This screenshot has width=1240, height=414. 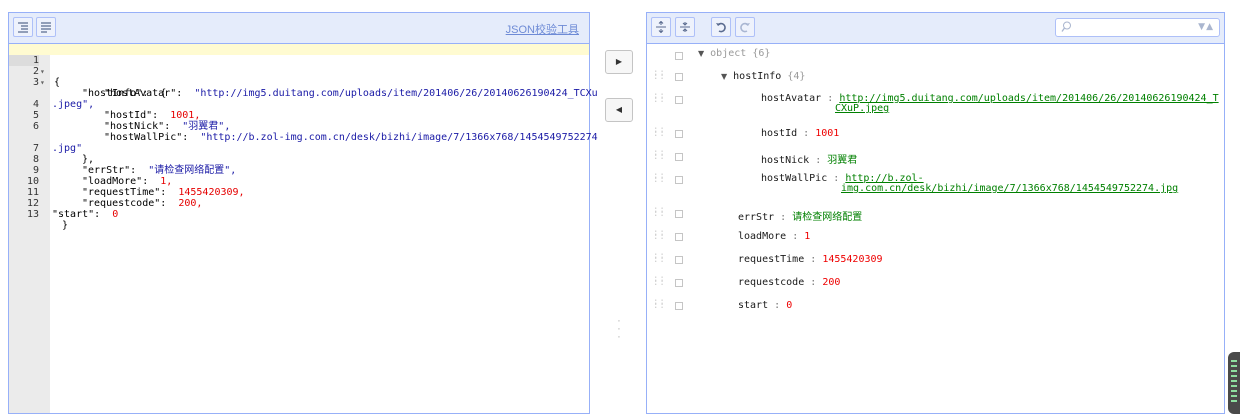 What do you see at coordinates (85, 214) in the screenshot?
I see `code-text: "start": 0` at bounding box center [85, 214].